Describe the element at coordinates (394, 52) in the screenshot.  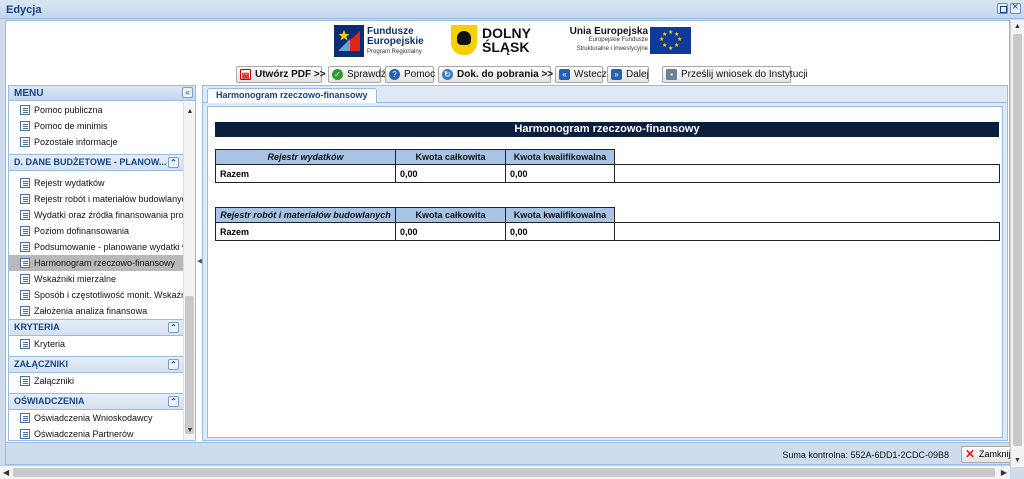
I see `fe-line3: Program Regionalny` at that location.